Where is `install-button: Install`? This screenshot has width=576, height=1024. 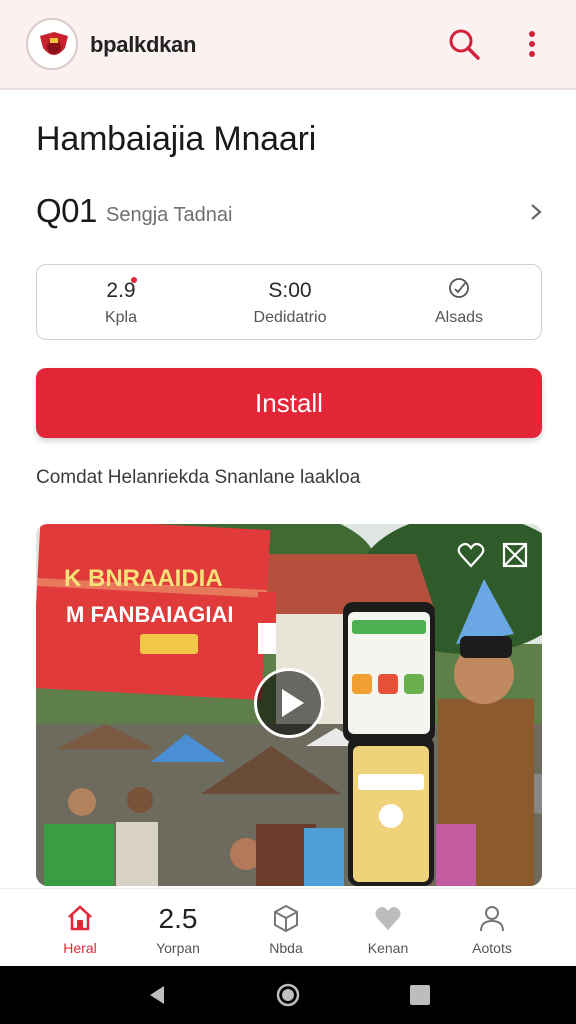 install-button: Install is located at coordinates (289, 403).